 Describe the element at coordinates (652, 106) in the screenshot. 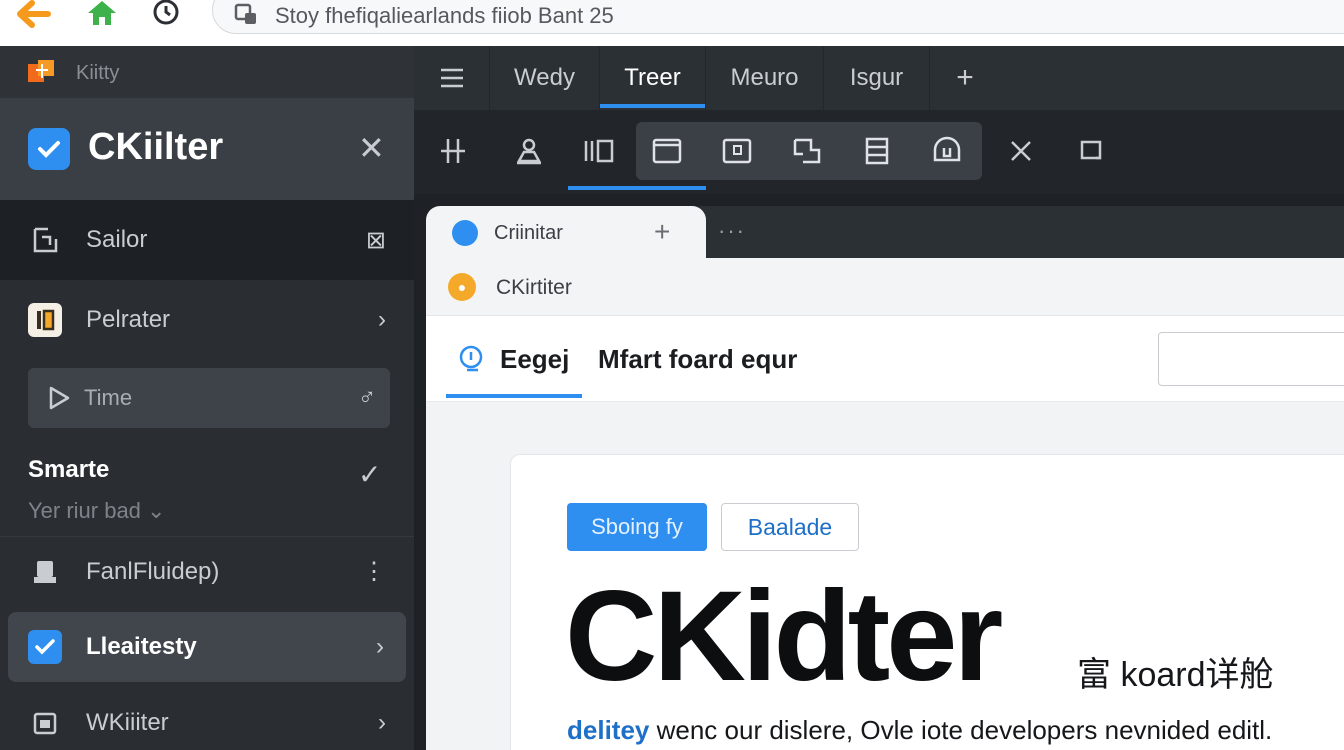

I see `active-tab-indicator` at that location.